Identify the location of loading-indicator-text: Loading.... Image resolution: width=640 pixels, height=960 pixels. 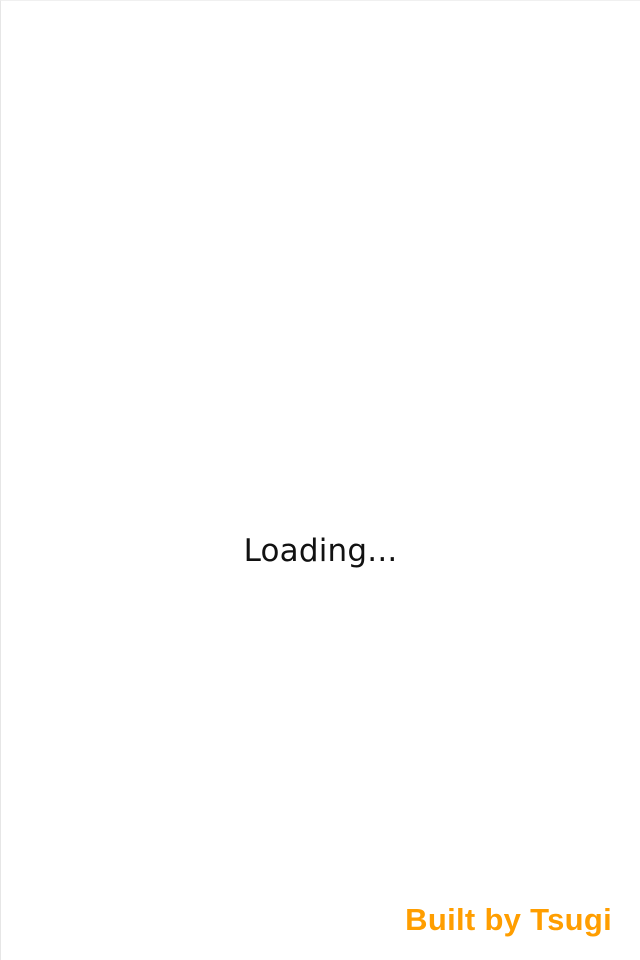
(320, 551).